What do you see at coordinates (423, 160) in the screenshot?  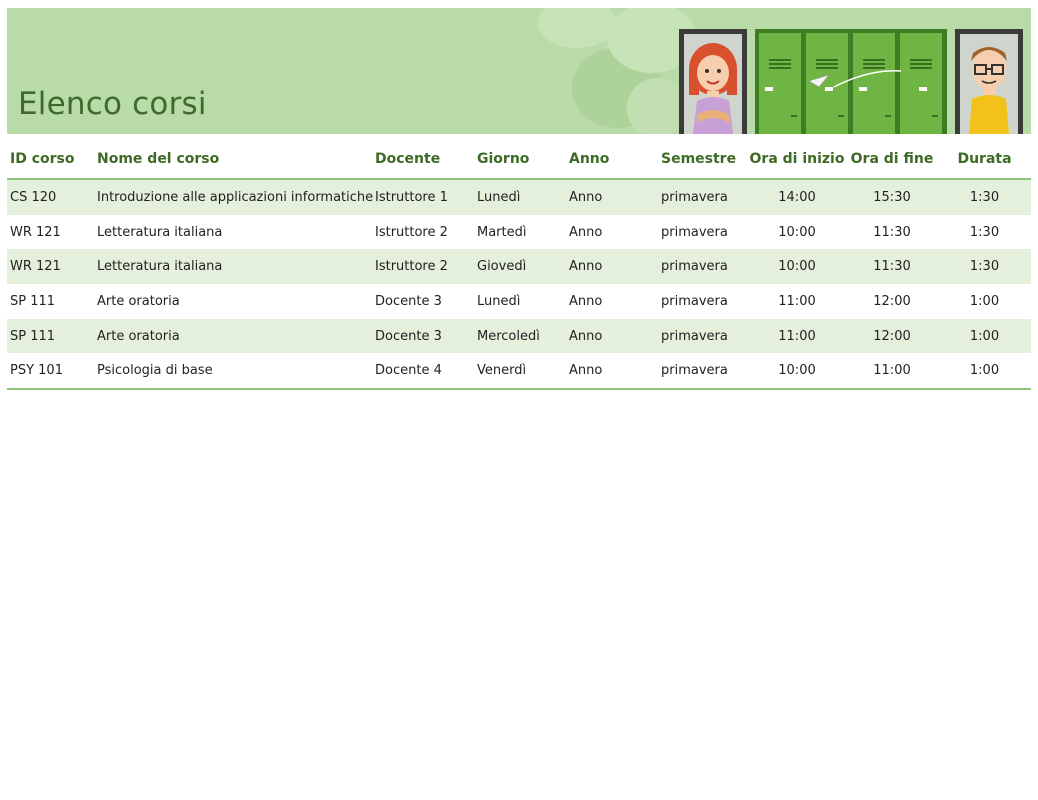 I see `column-header-instructor: Docente` at bounding box center [423, 160].